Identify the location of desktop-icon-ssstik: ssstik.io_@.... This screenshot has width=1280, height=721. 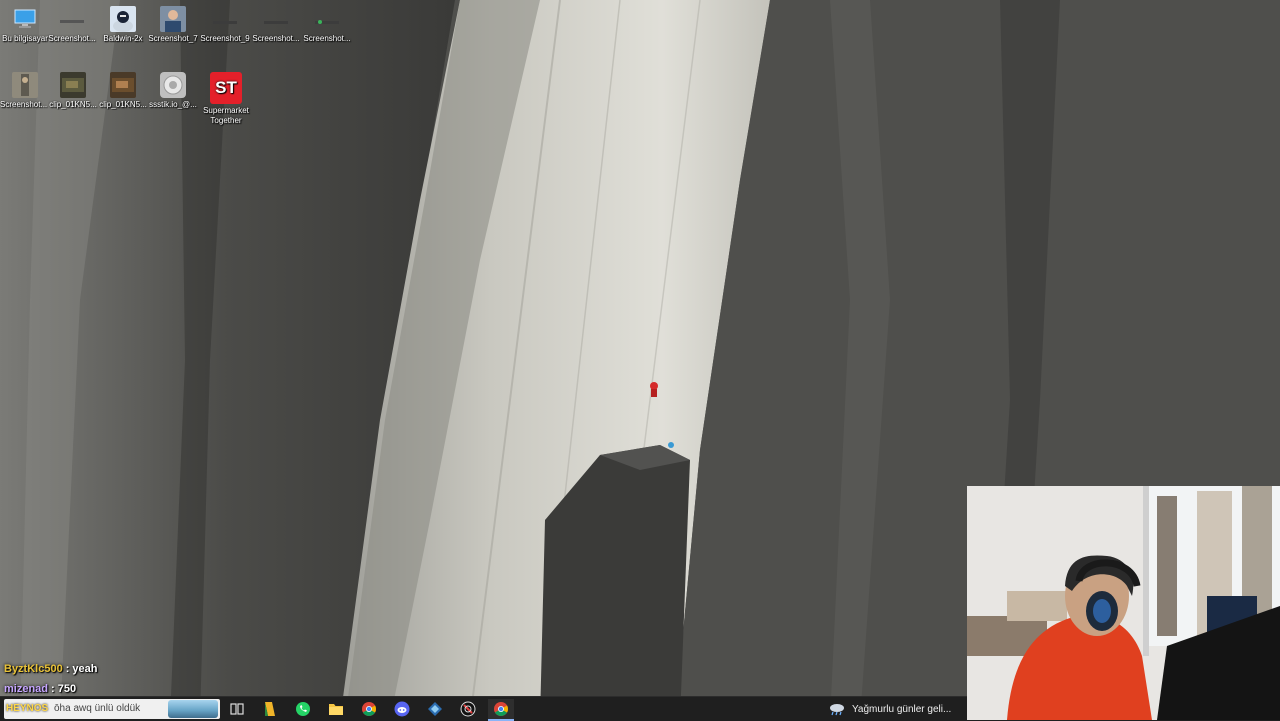
(173, 91).